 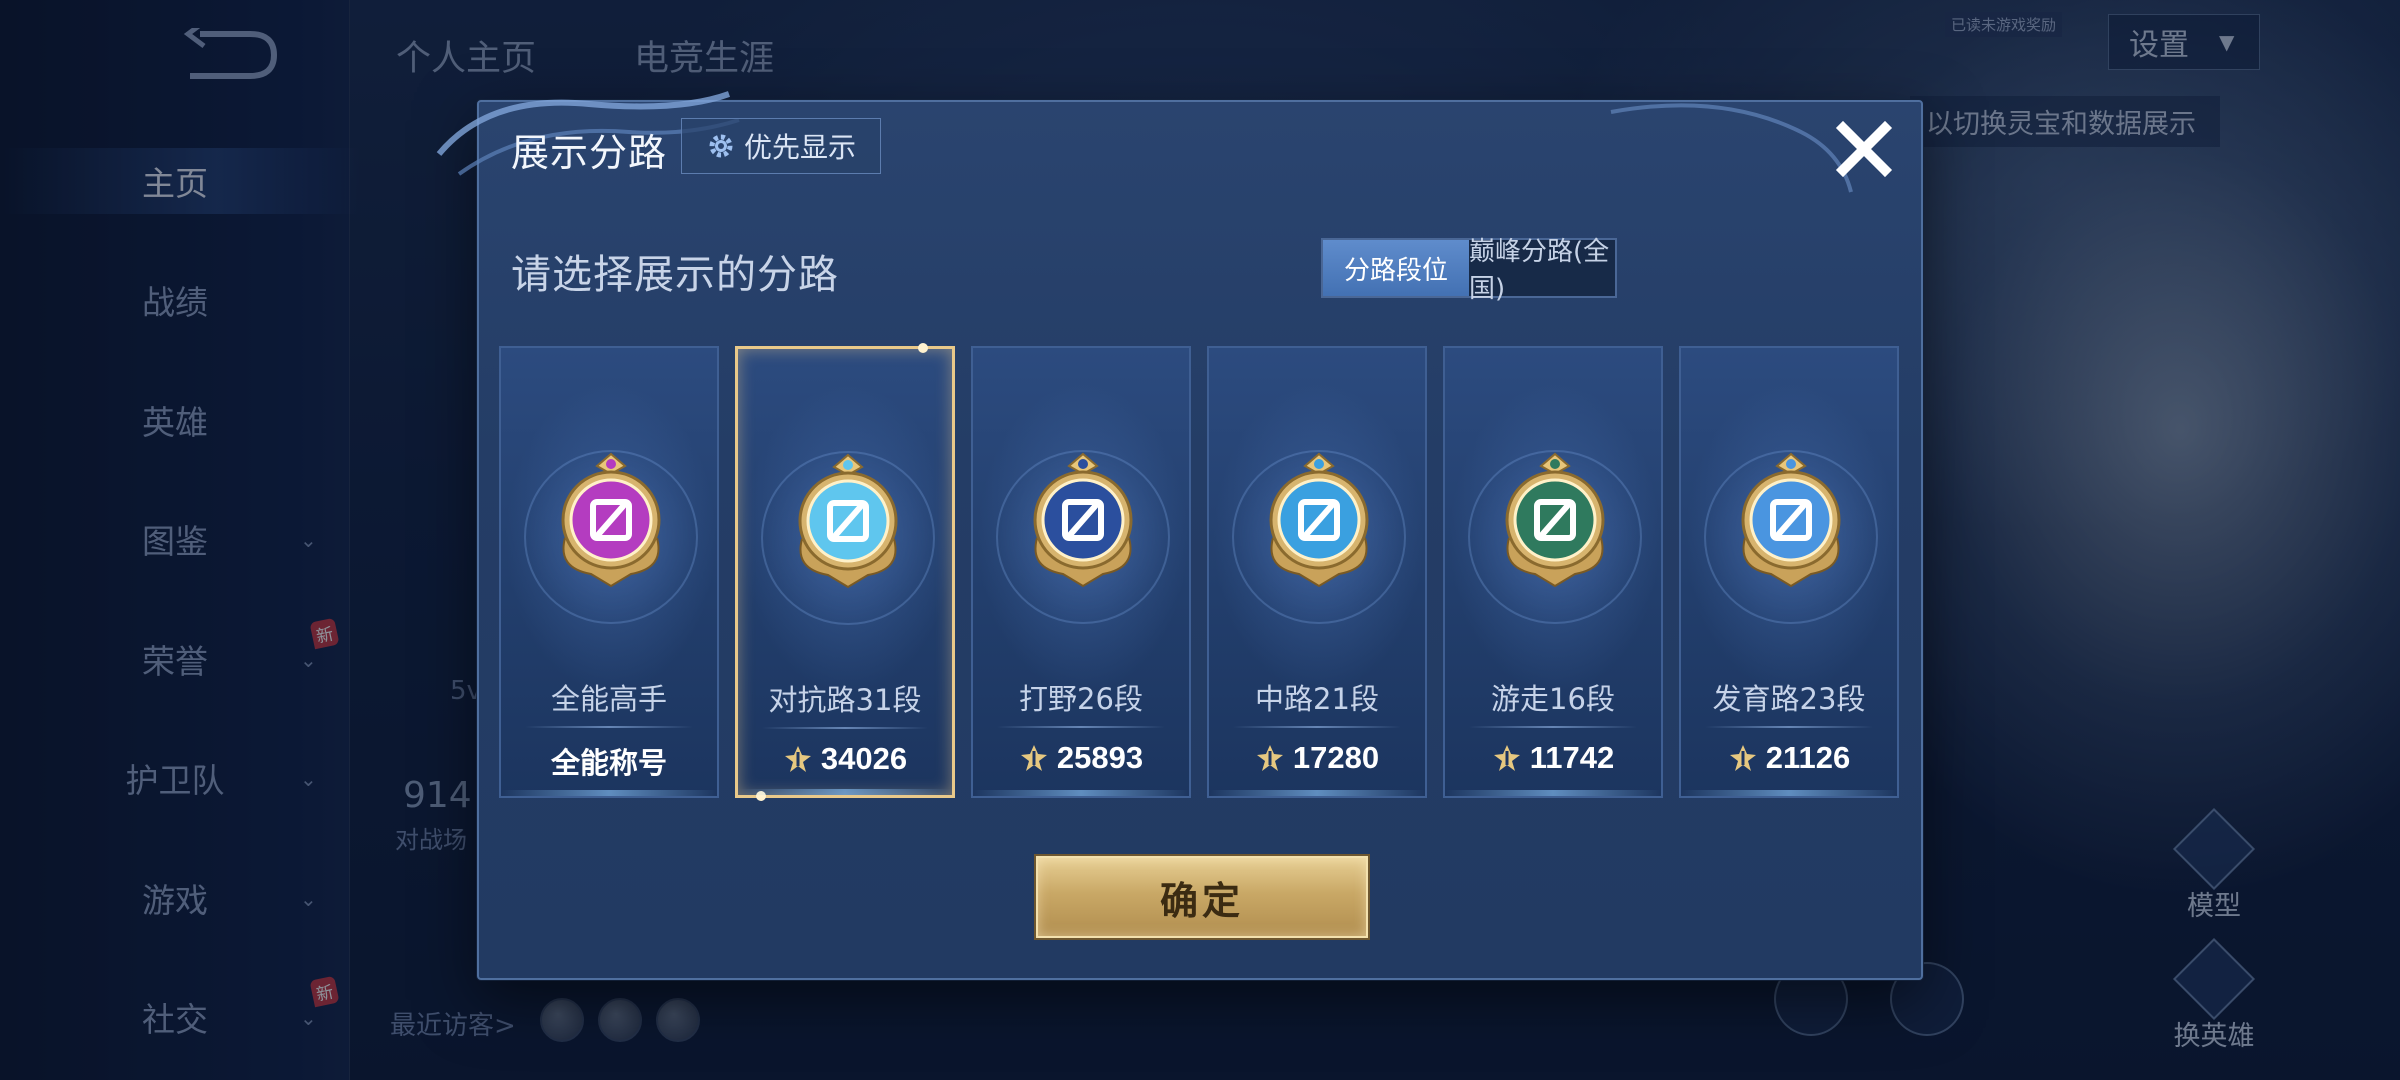 I want to click on lane-card: 打野26段 25893, so click(x=1081, y=572).